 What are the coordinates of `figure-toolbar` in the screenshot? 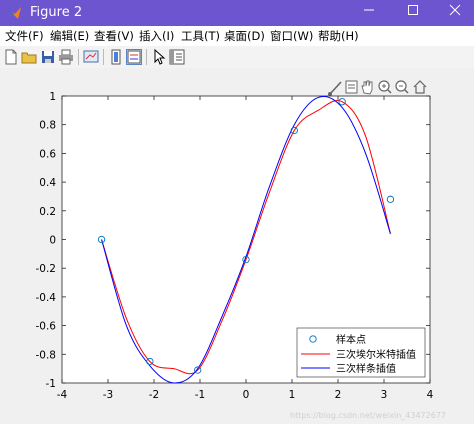 It's located at (237, 57).